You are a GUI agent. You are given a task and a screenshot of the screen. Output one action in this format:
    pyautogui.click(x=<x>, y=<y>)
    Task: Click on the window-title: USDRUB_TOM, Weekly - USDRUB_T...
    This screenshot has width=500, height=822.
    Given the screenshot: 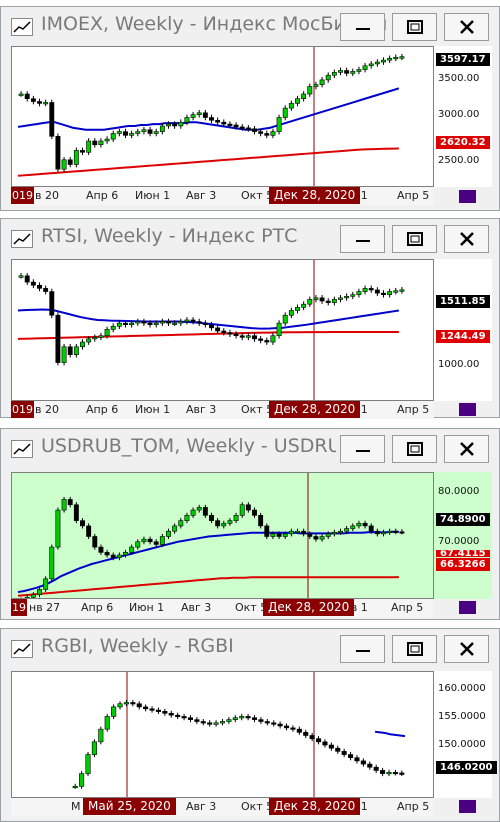 What is the action you would take?
    pyautogui.click(x=188, y=446)
    